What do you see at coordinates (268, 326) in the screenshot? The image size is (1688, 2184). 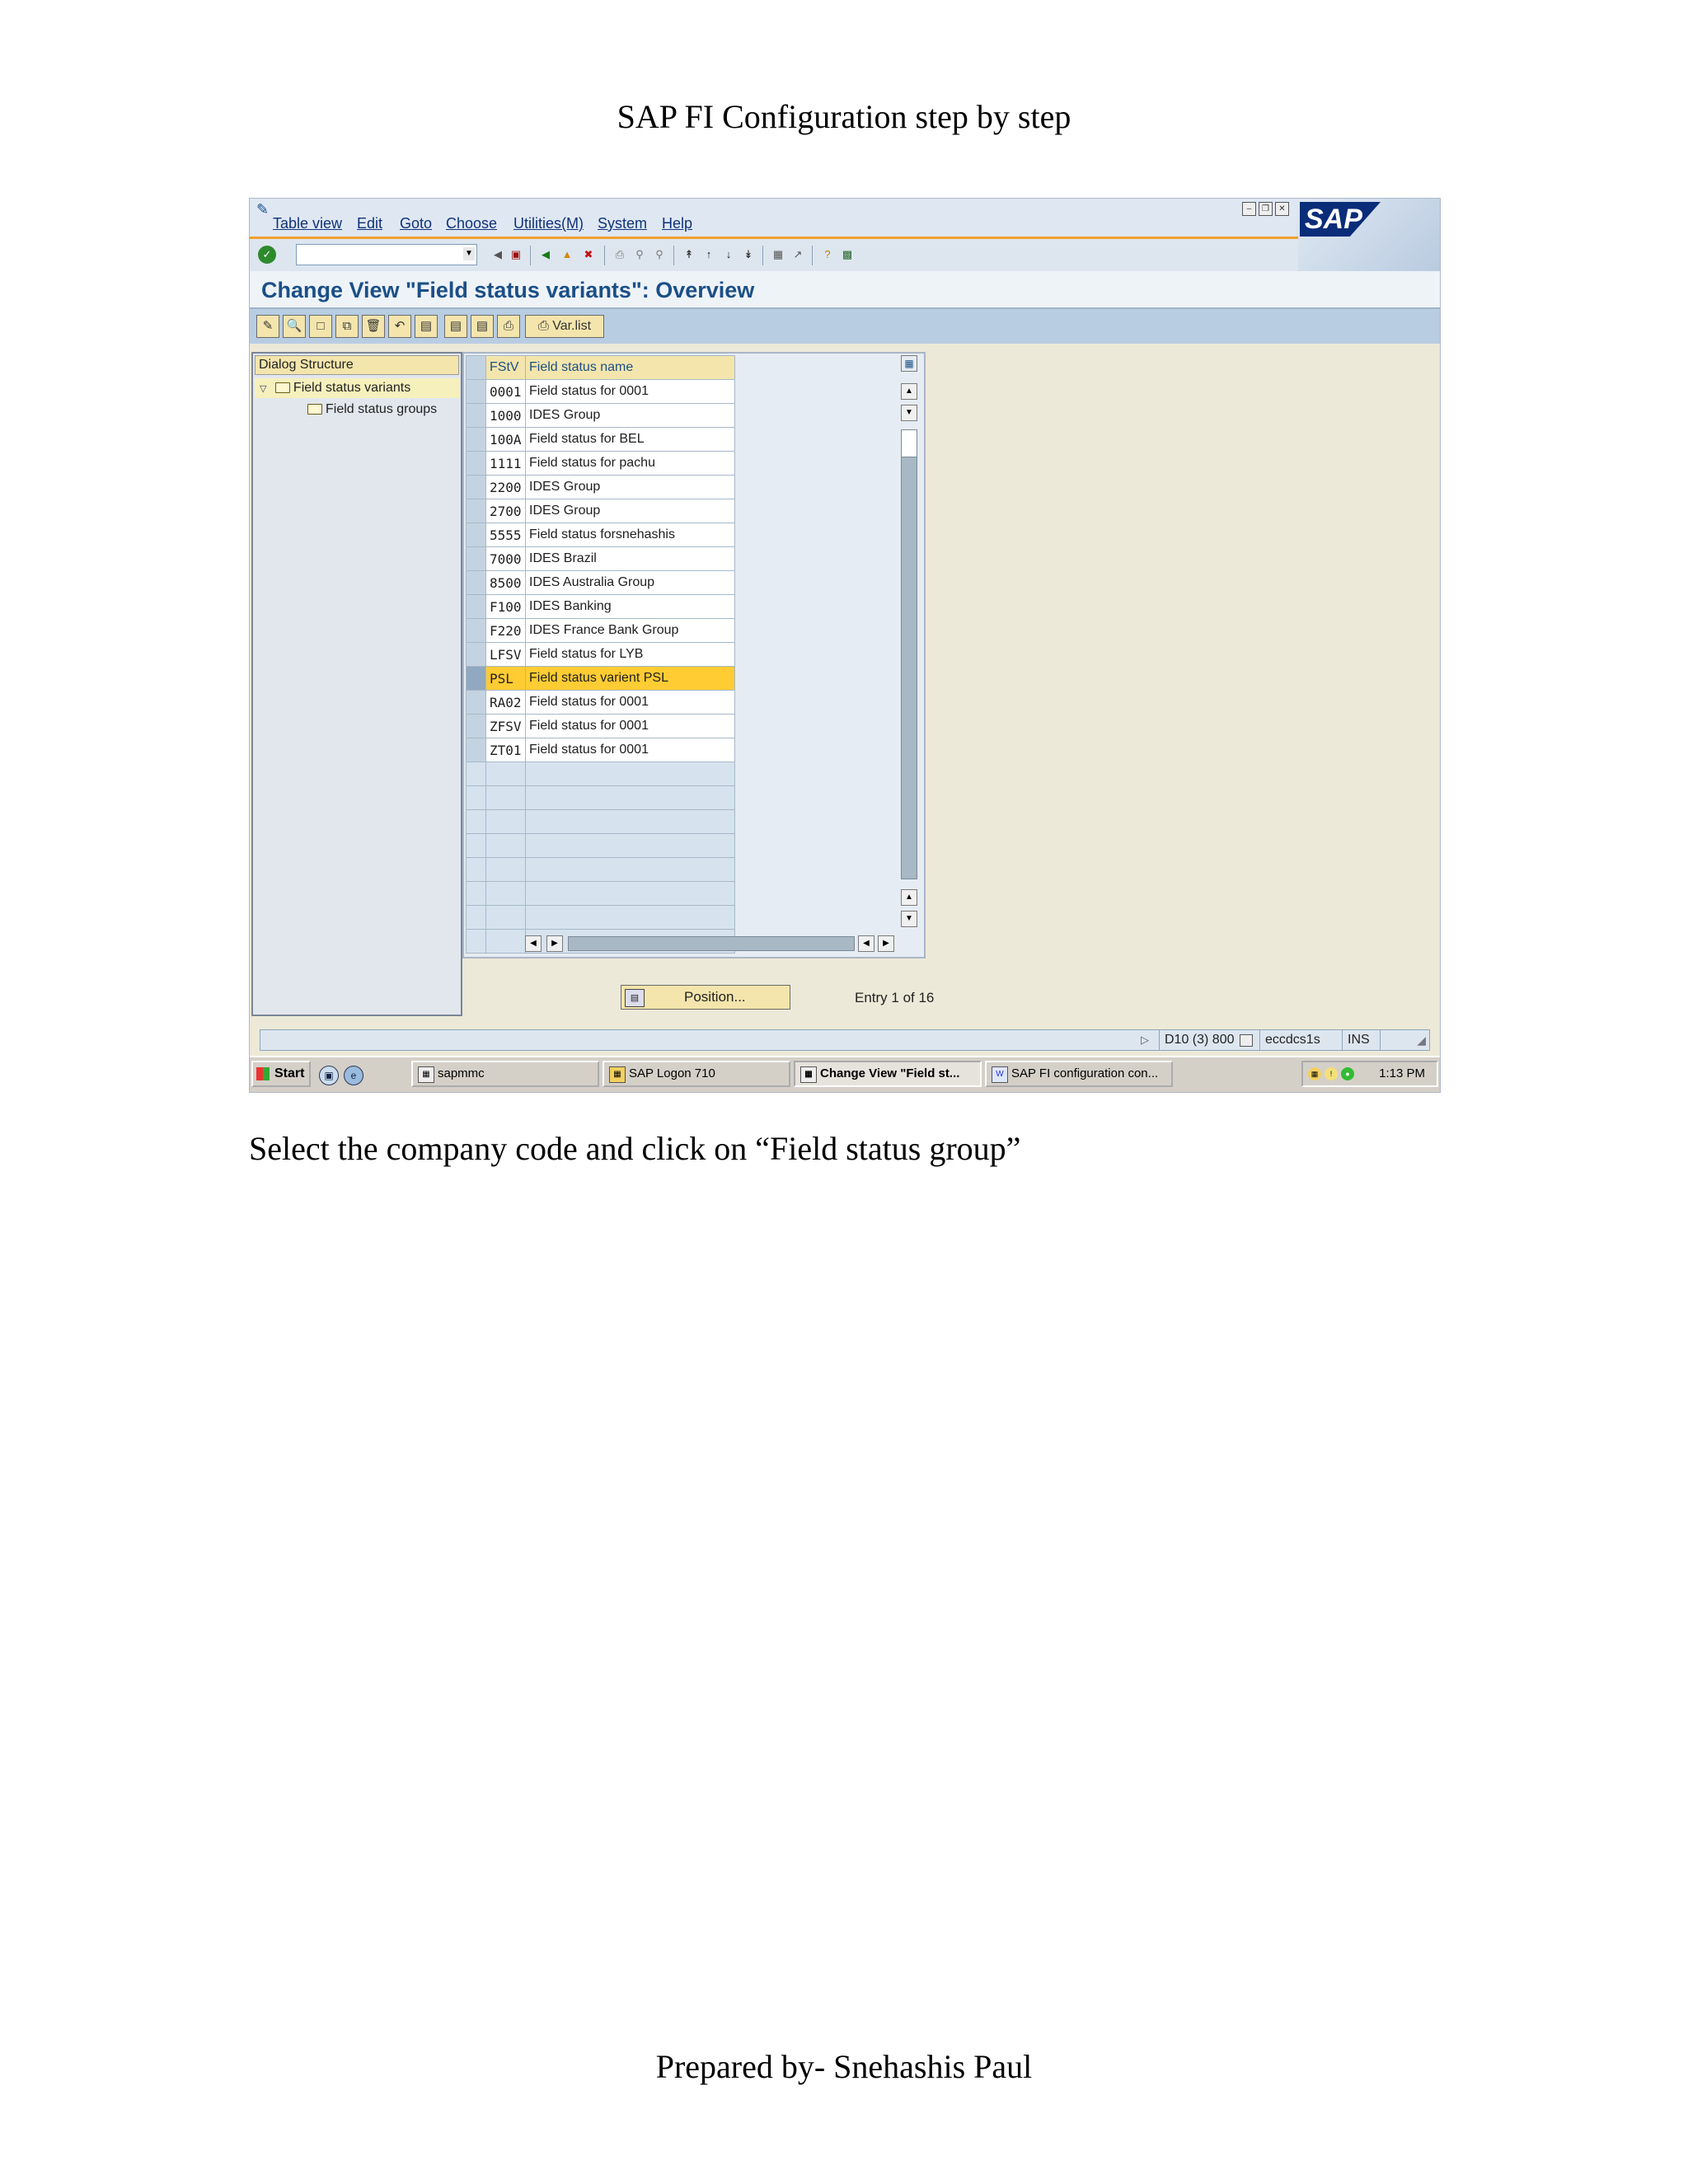 I see `change-display-icon: ✎` at bounding box center [268, 326].